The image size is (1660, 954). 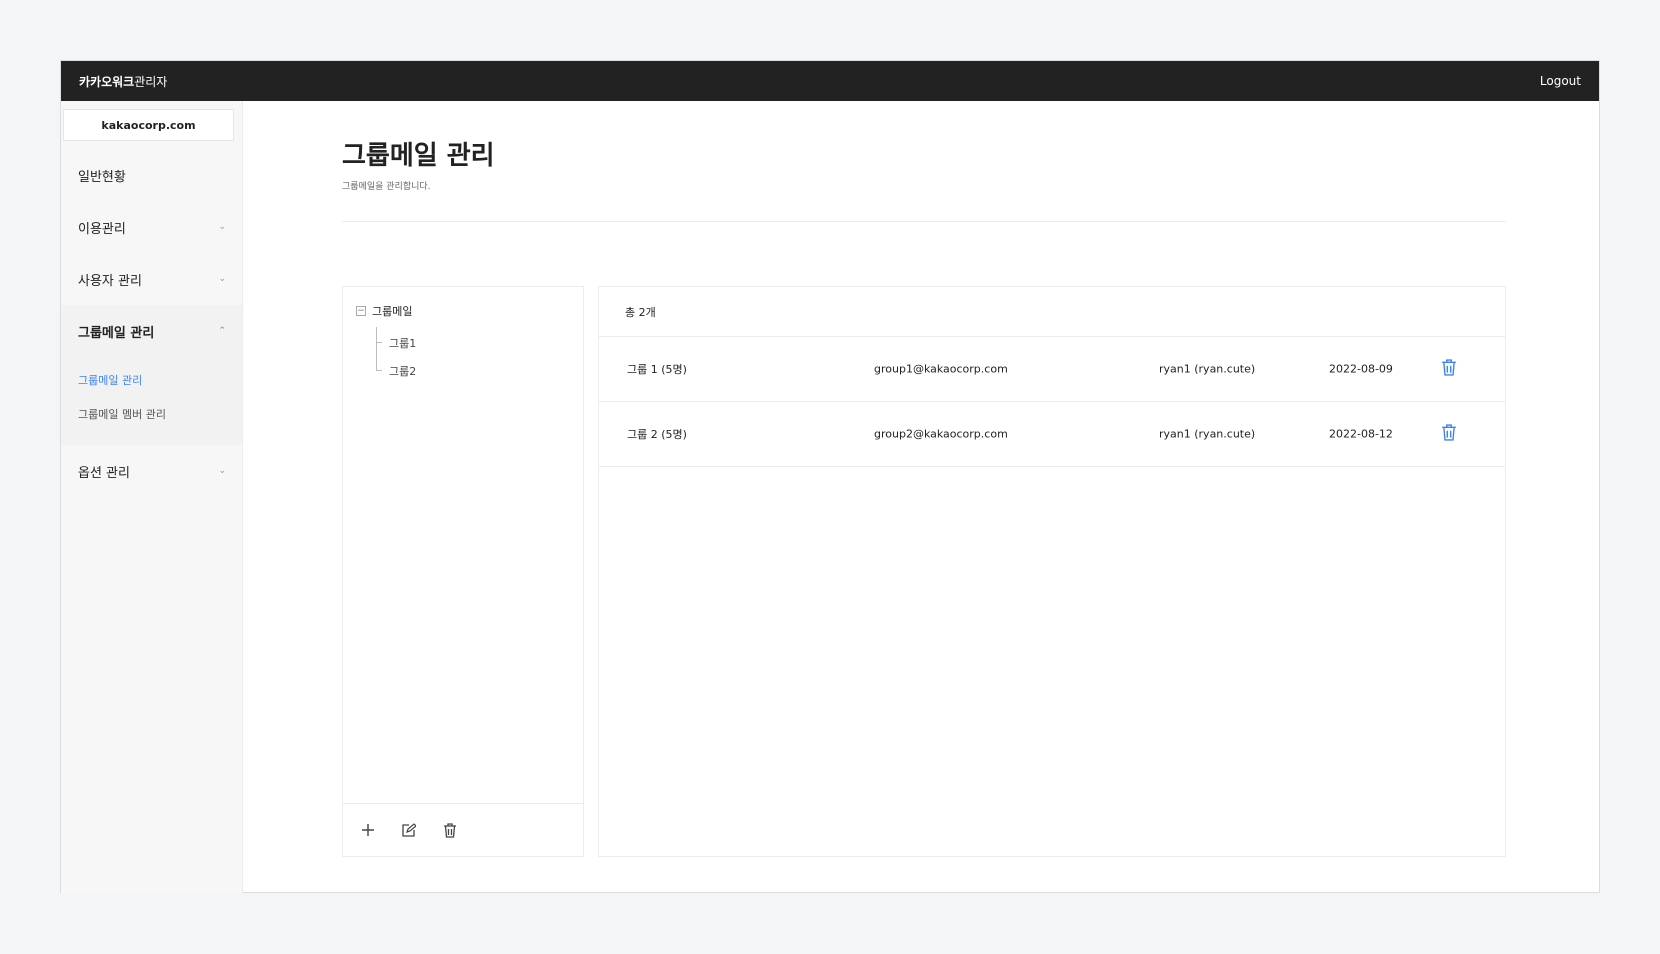 I want to click on list-total: 총 2개, so click(x=1052, y=312).